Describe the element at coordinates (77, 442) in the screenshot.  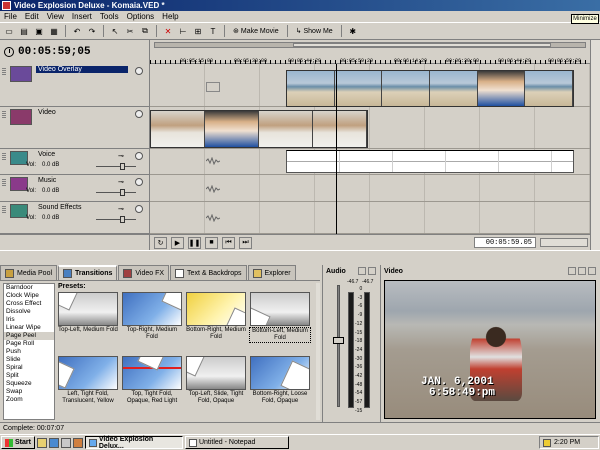
I see `quicklaunch-media-icon` at that location.